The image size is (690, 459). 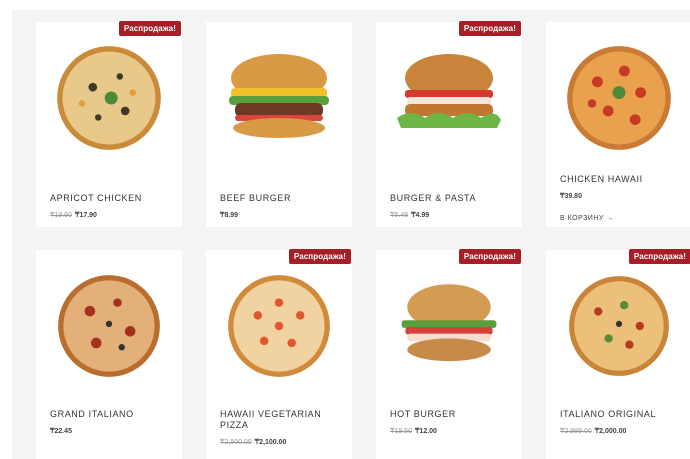 I want to click on product-card: Распродажа! HOT BURGER ₸19.50 ₸12.00, so click(x=449, y=354).